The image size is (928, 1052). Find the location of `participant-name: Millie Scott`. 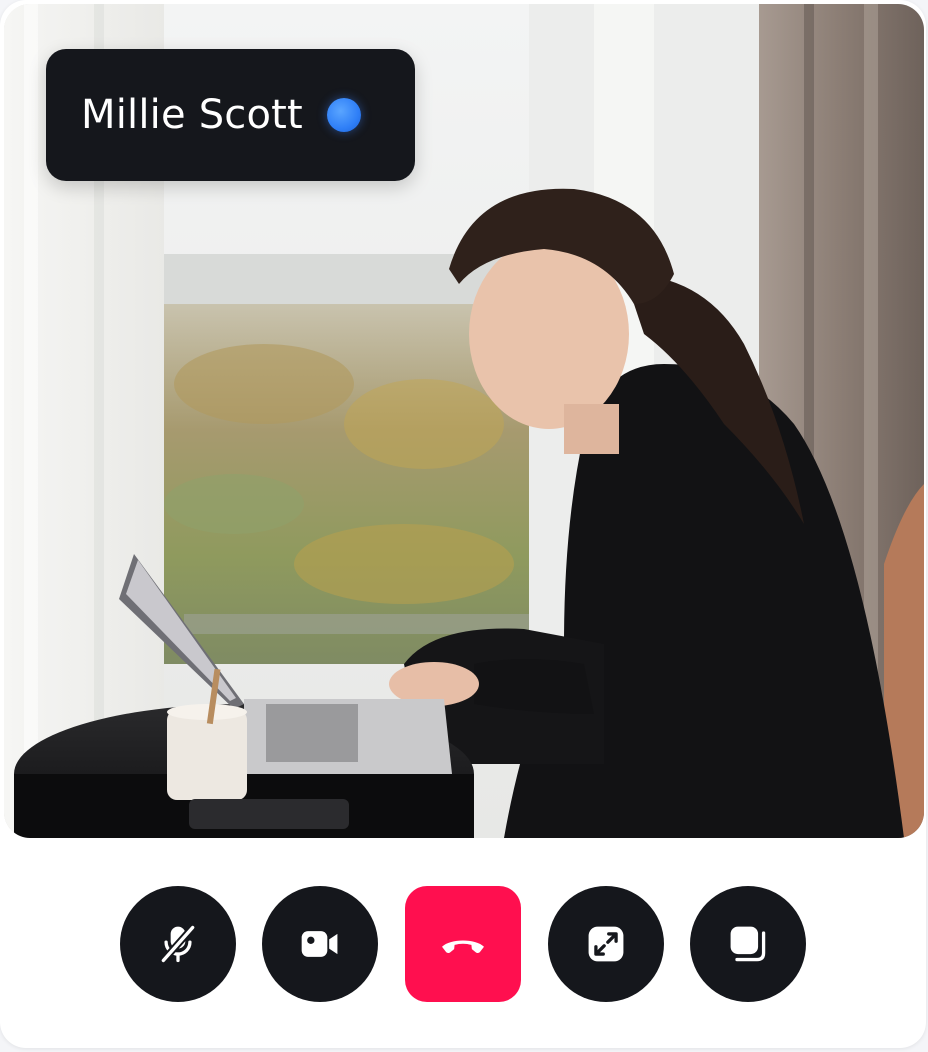

participant-name: Millie Scott is located at coordinates (192, 115).